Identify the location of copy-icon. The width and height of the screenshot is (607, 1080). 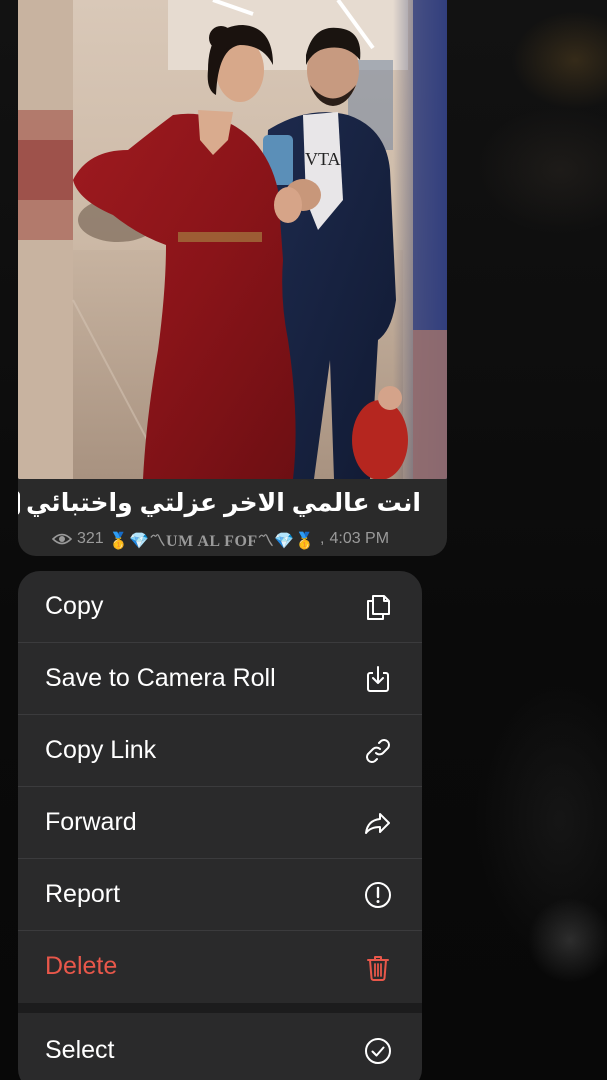
(378, 607).